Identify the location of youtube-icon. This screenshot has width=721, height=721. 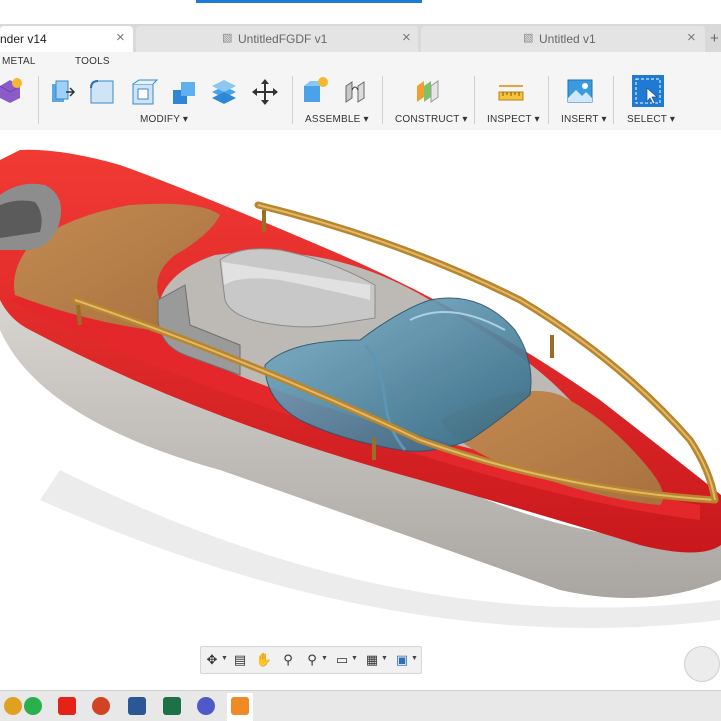
(67, 706).